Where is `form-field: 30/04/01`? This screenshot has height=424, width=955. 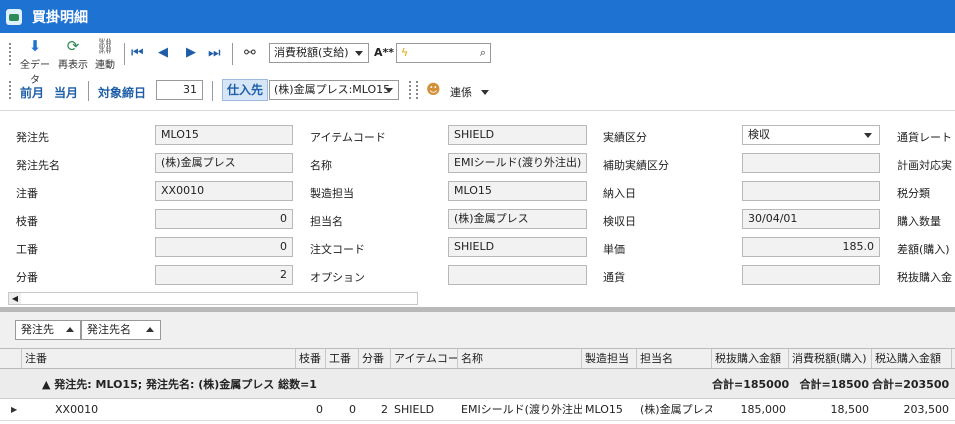
form-field: 30/04/01 is located at coordinates (811, 219).